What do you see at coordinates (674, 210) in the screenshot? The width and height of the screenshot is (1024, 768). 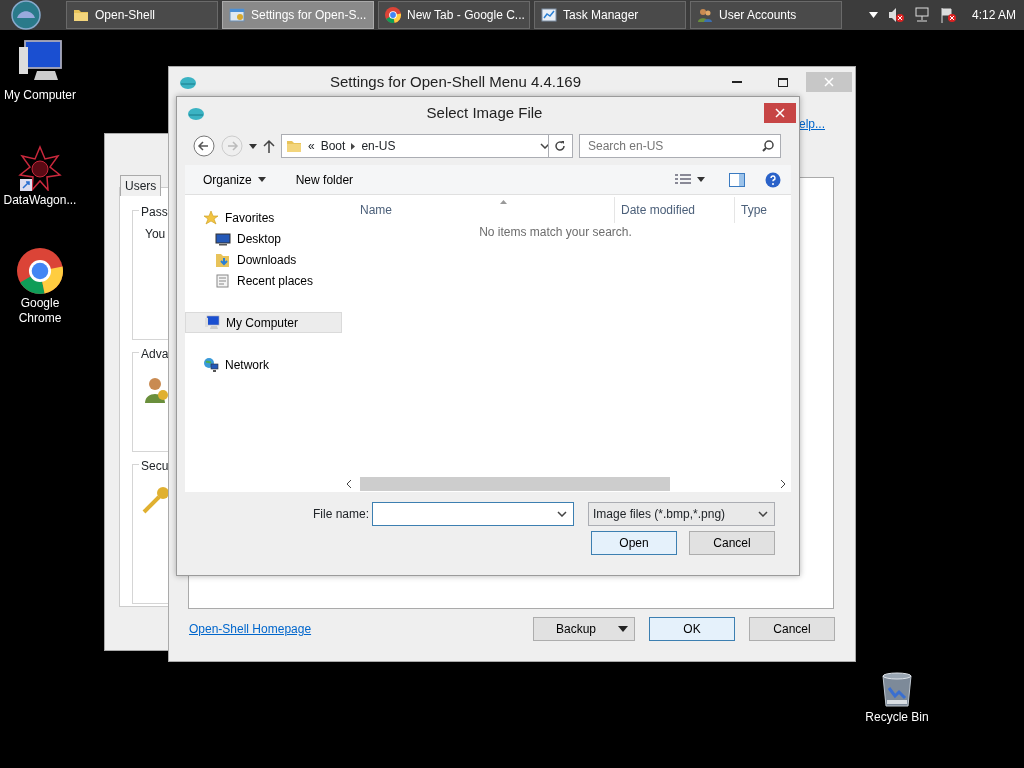 I see `column-header: Date modified` at bounding box center [674, 210].